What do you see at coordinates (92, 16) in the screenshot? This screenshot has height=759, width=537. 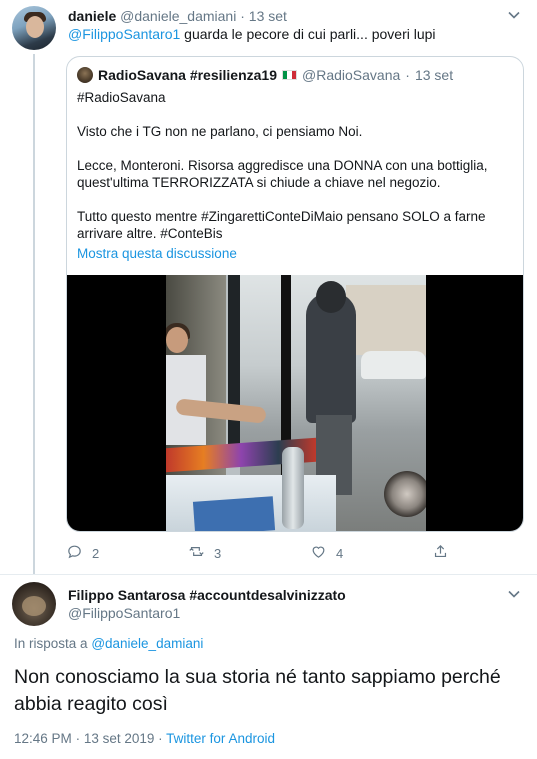 I see `author-name: daniele` at bounding box center [92, 16].